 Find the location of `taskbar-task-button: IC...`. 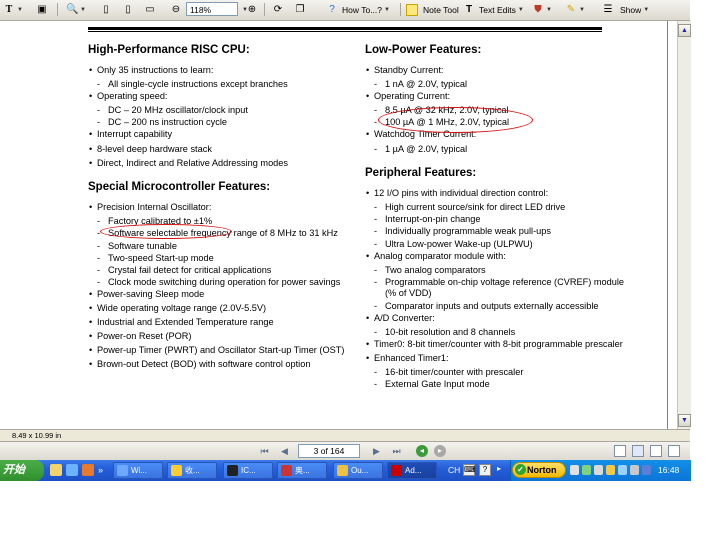

taskbar-task-button: IC... is located at coordinates (248, 470).